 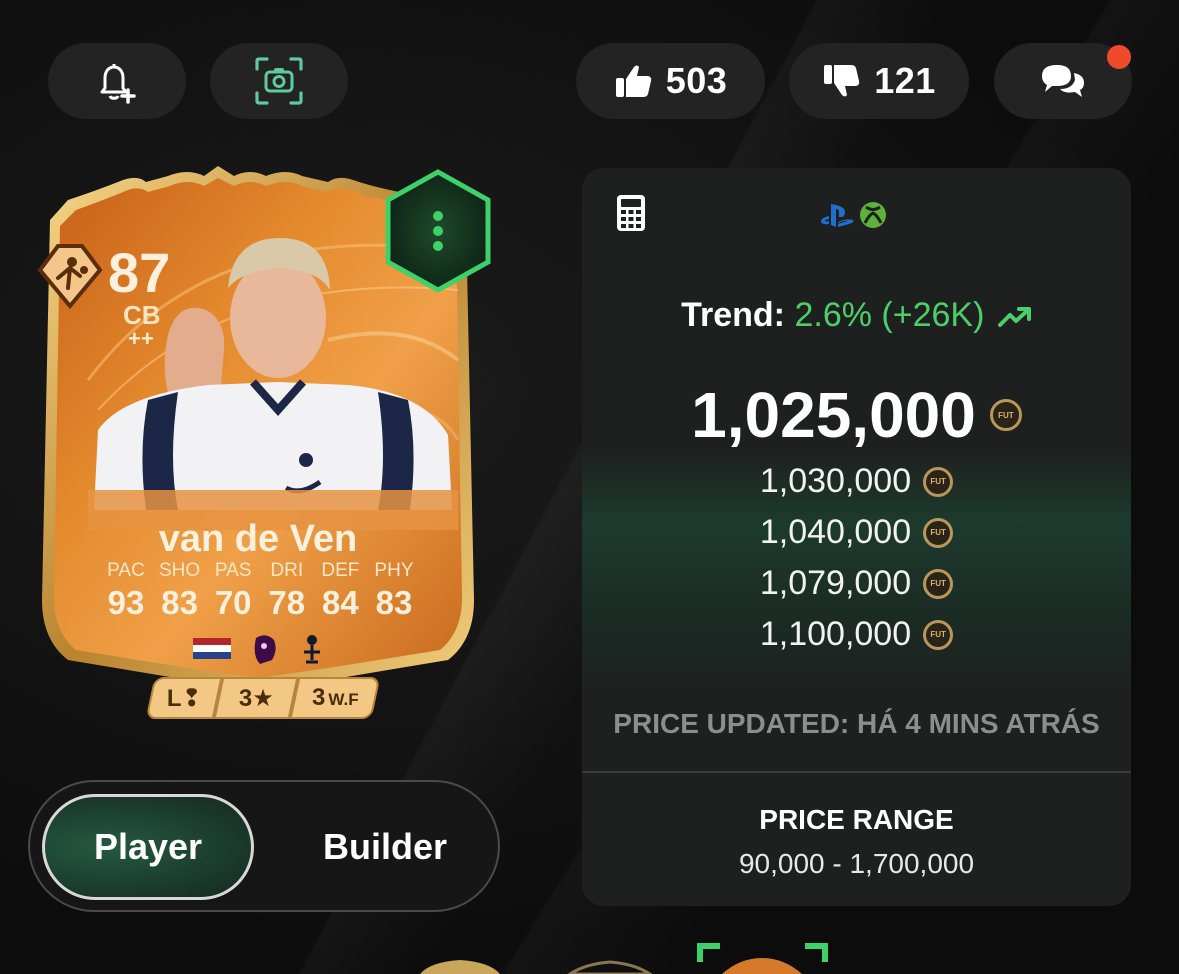 I want to click on star-icon: ★, so click(x=262, y=698).